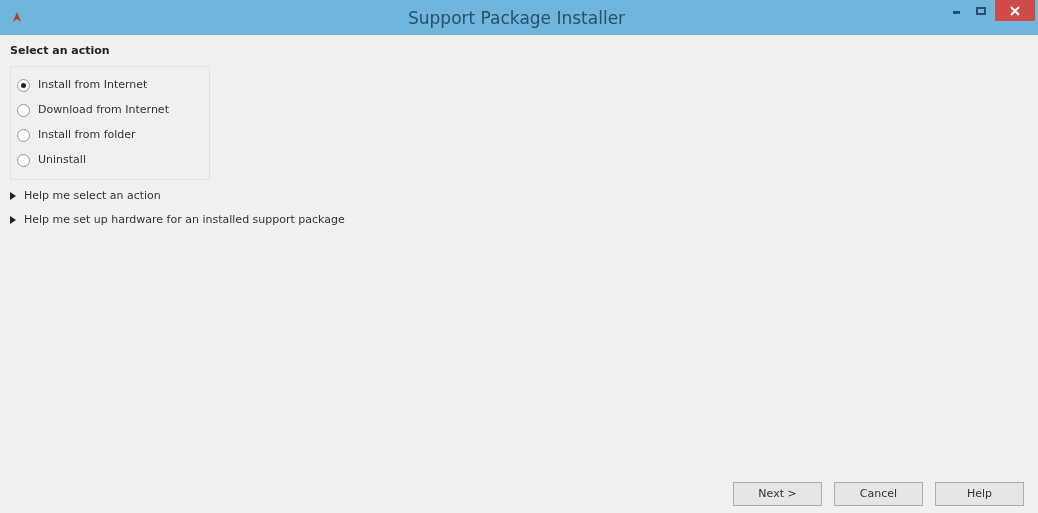  What do you see at coordinates (103, 110) in the screenshot?
I see `radio-label: Download from Internet` at bounding box center [103, 110].